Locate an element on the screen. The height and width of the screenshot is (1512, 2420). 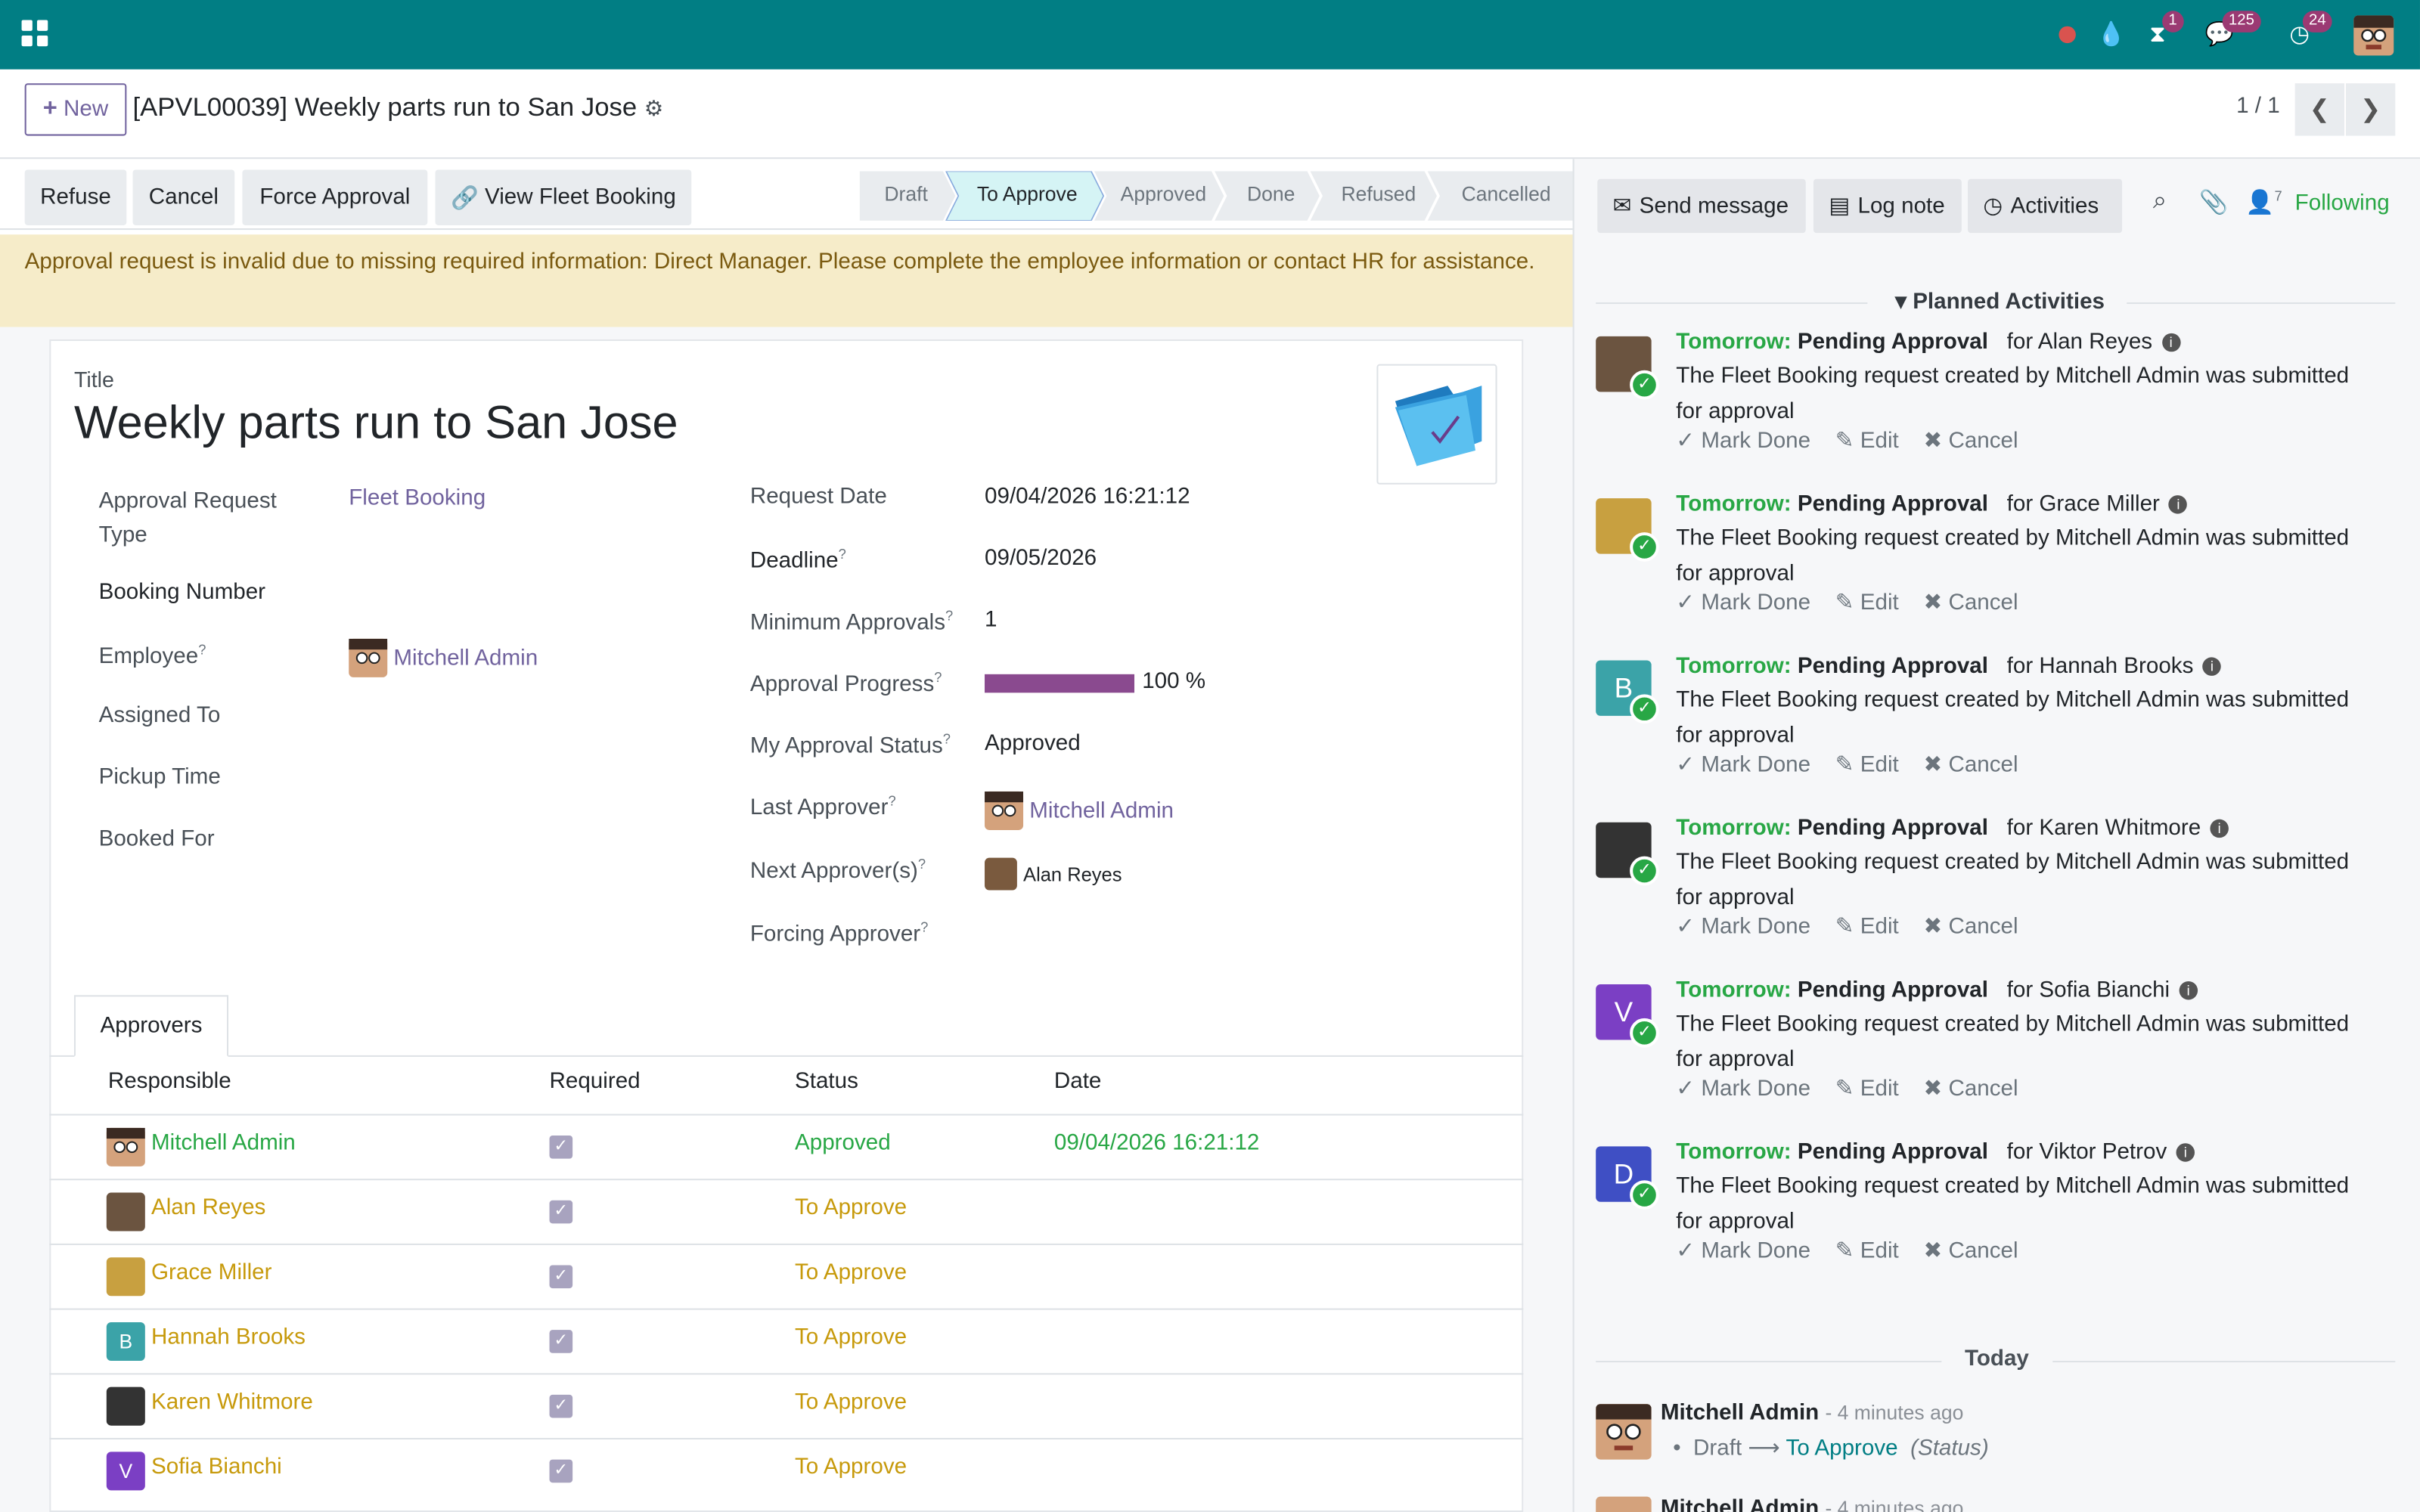
employee-value: Mitchell Admin is located at coordinates (443, 657).